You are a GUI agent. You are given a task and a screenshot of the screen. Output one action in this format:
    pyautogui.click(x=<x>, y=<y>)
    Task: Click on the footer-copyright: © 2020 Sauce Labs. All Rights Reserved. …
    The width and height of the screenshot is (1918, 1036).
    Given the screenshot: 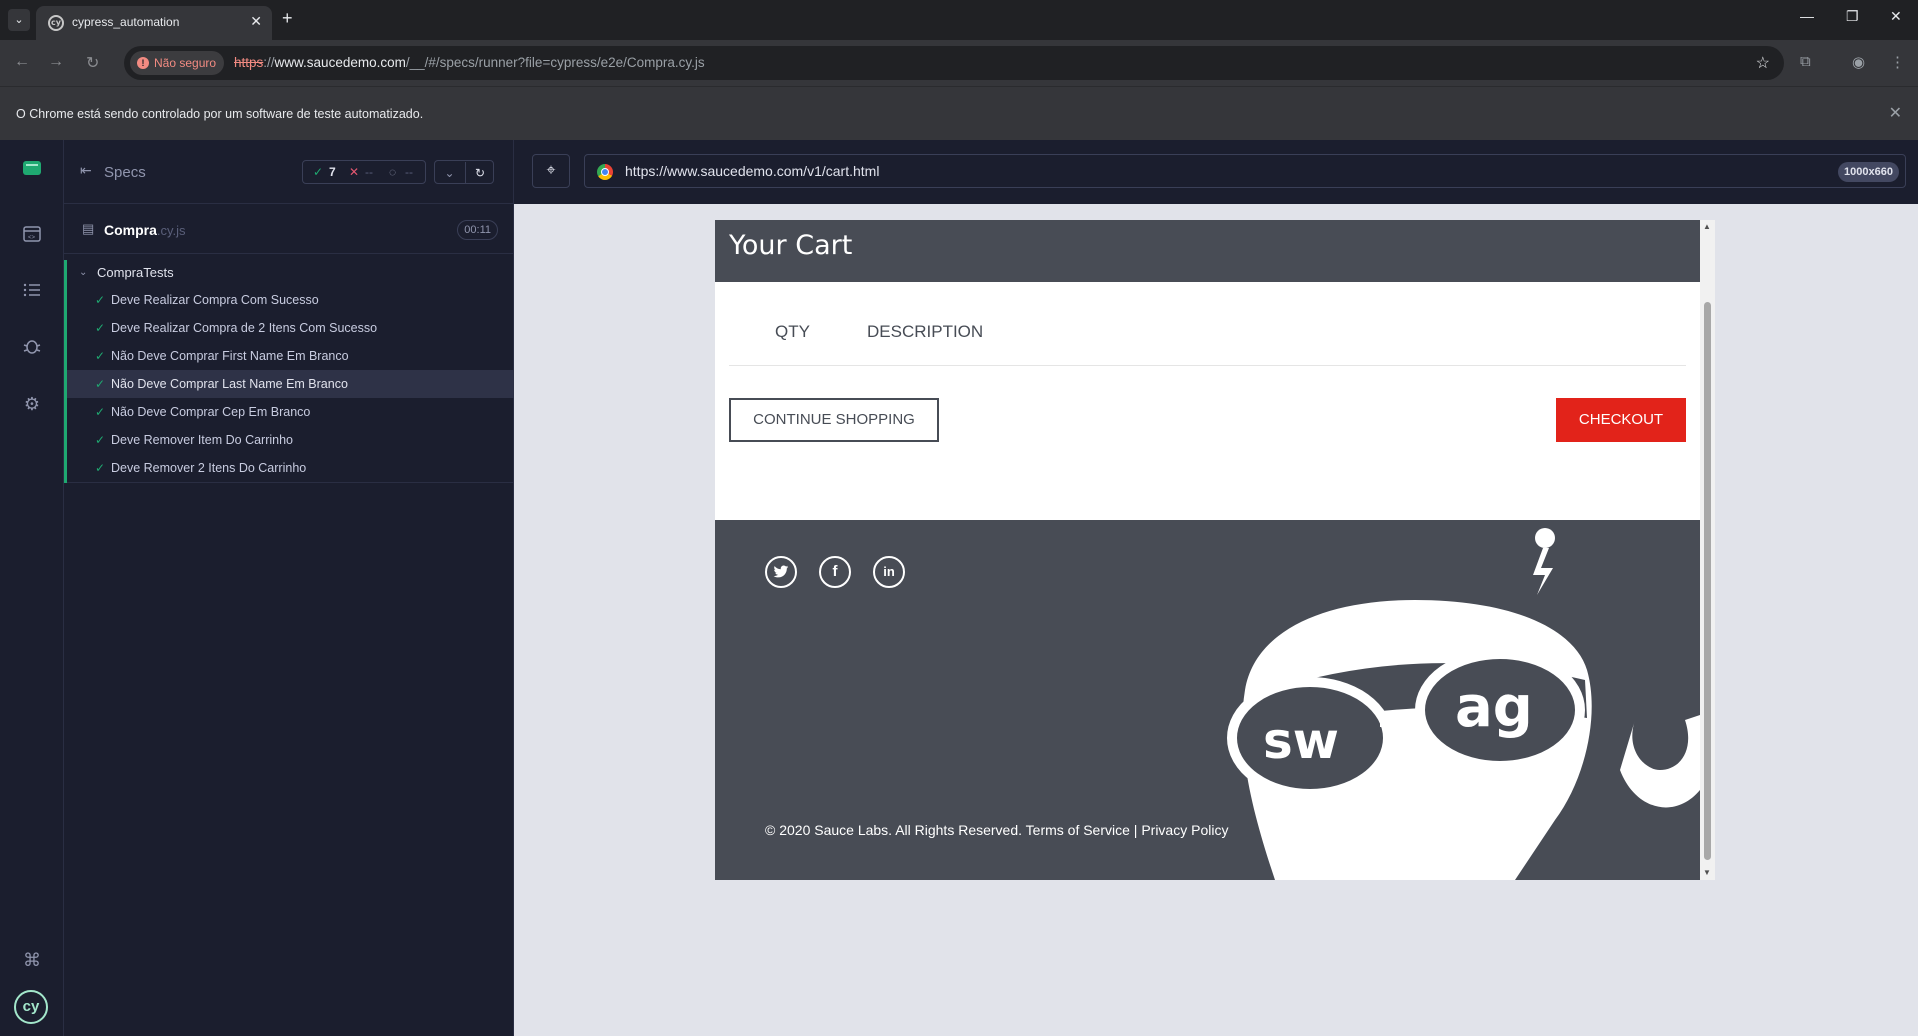 What is the action you would take?
    pyautogui.click(x=997, y=830)
    